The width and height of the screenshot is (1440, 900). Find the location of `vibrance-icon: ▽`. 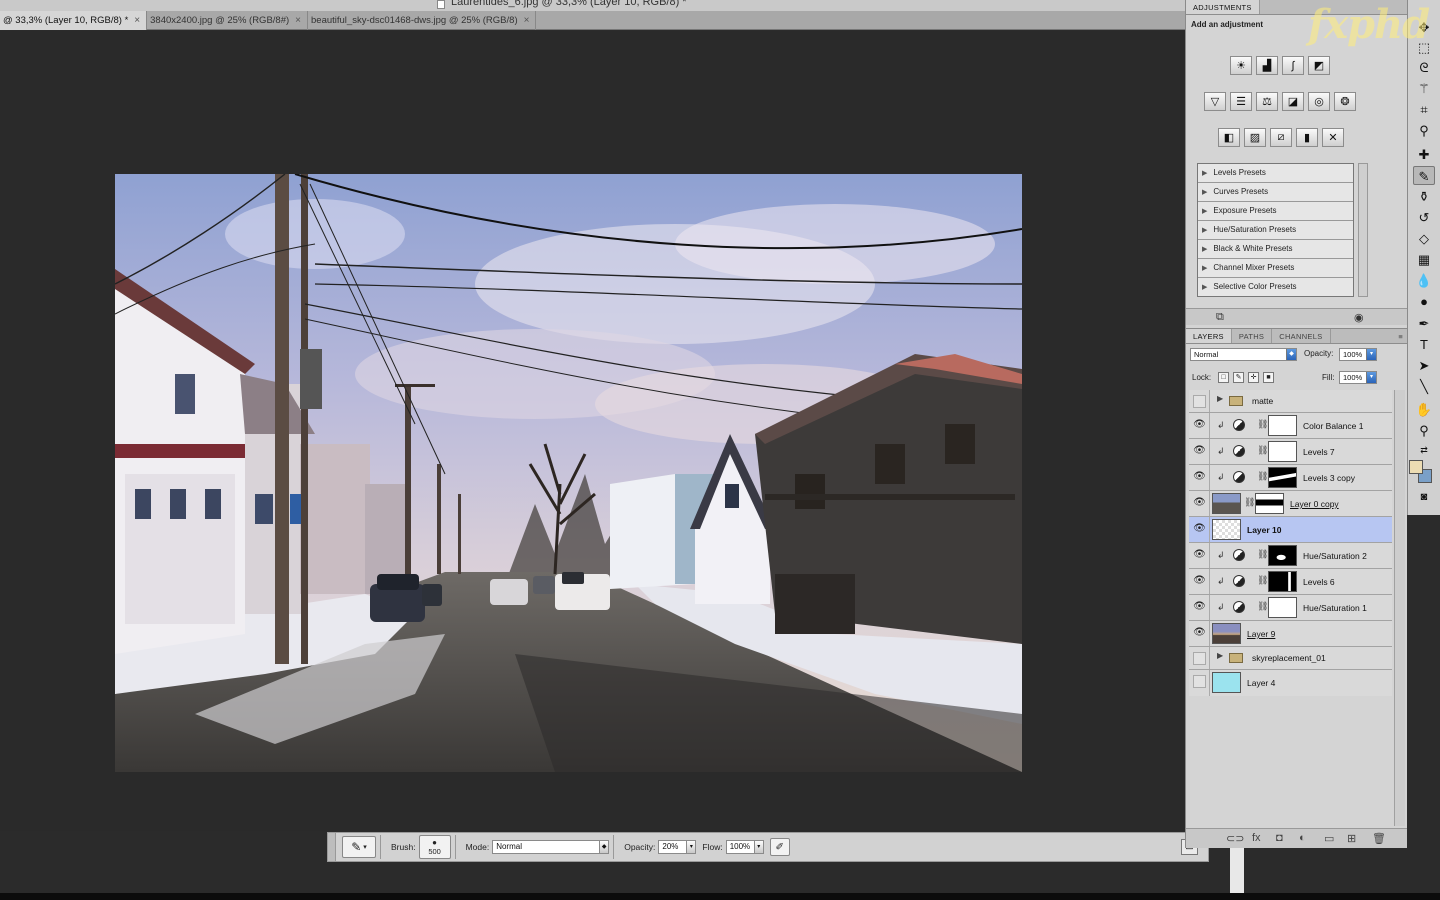

vibrance-icon: ▽ is located at coordinates (1215, 101).